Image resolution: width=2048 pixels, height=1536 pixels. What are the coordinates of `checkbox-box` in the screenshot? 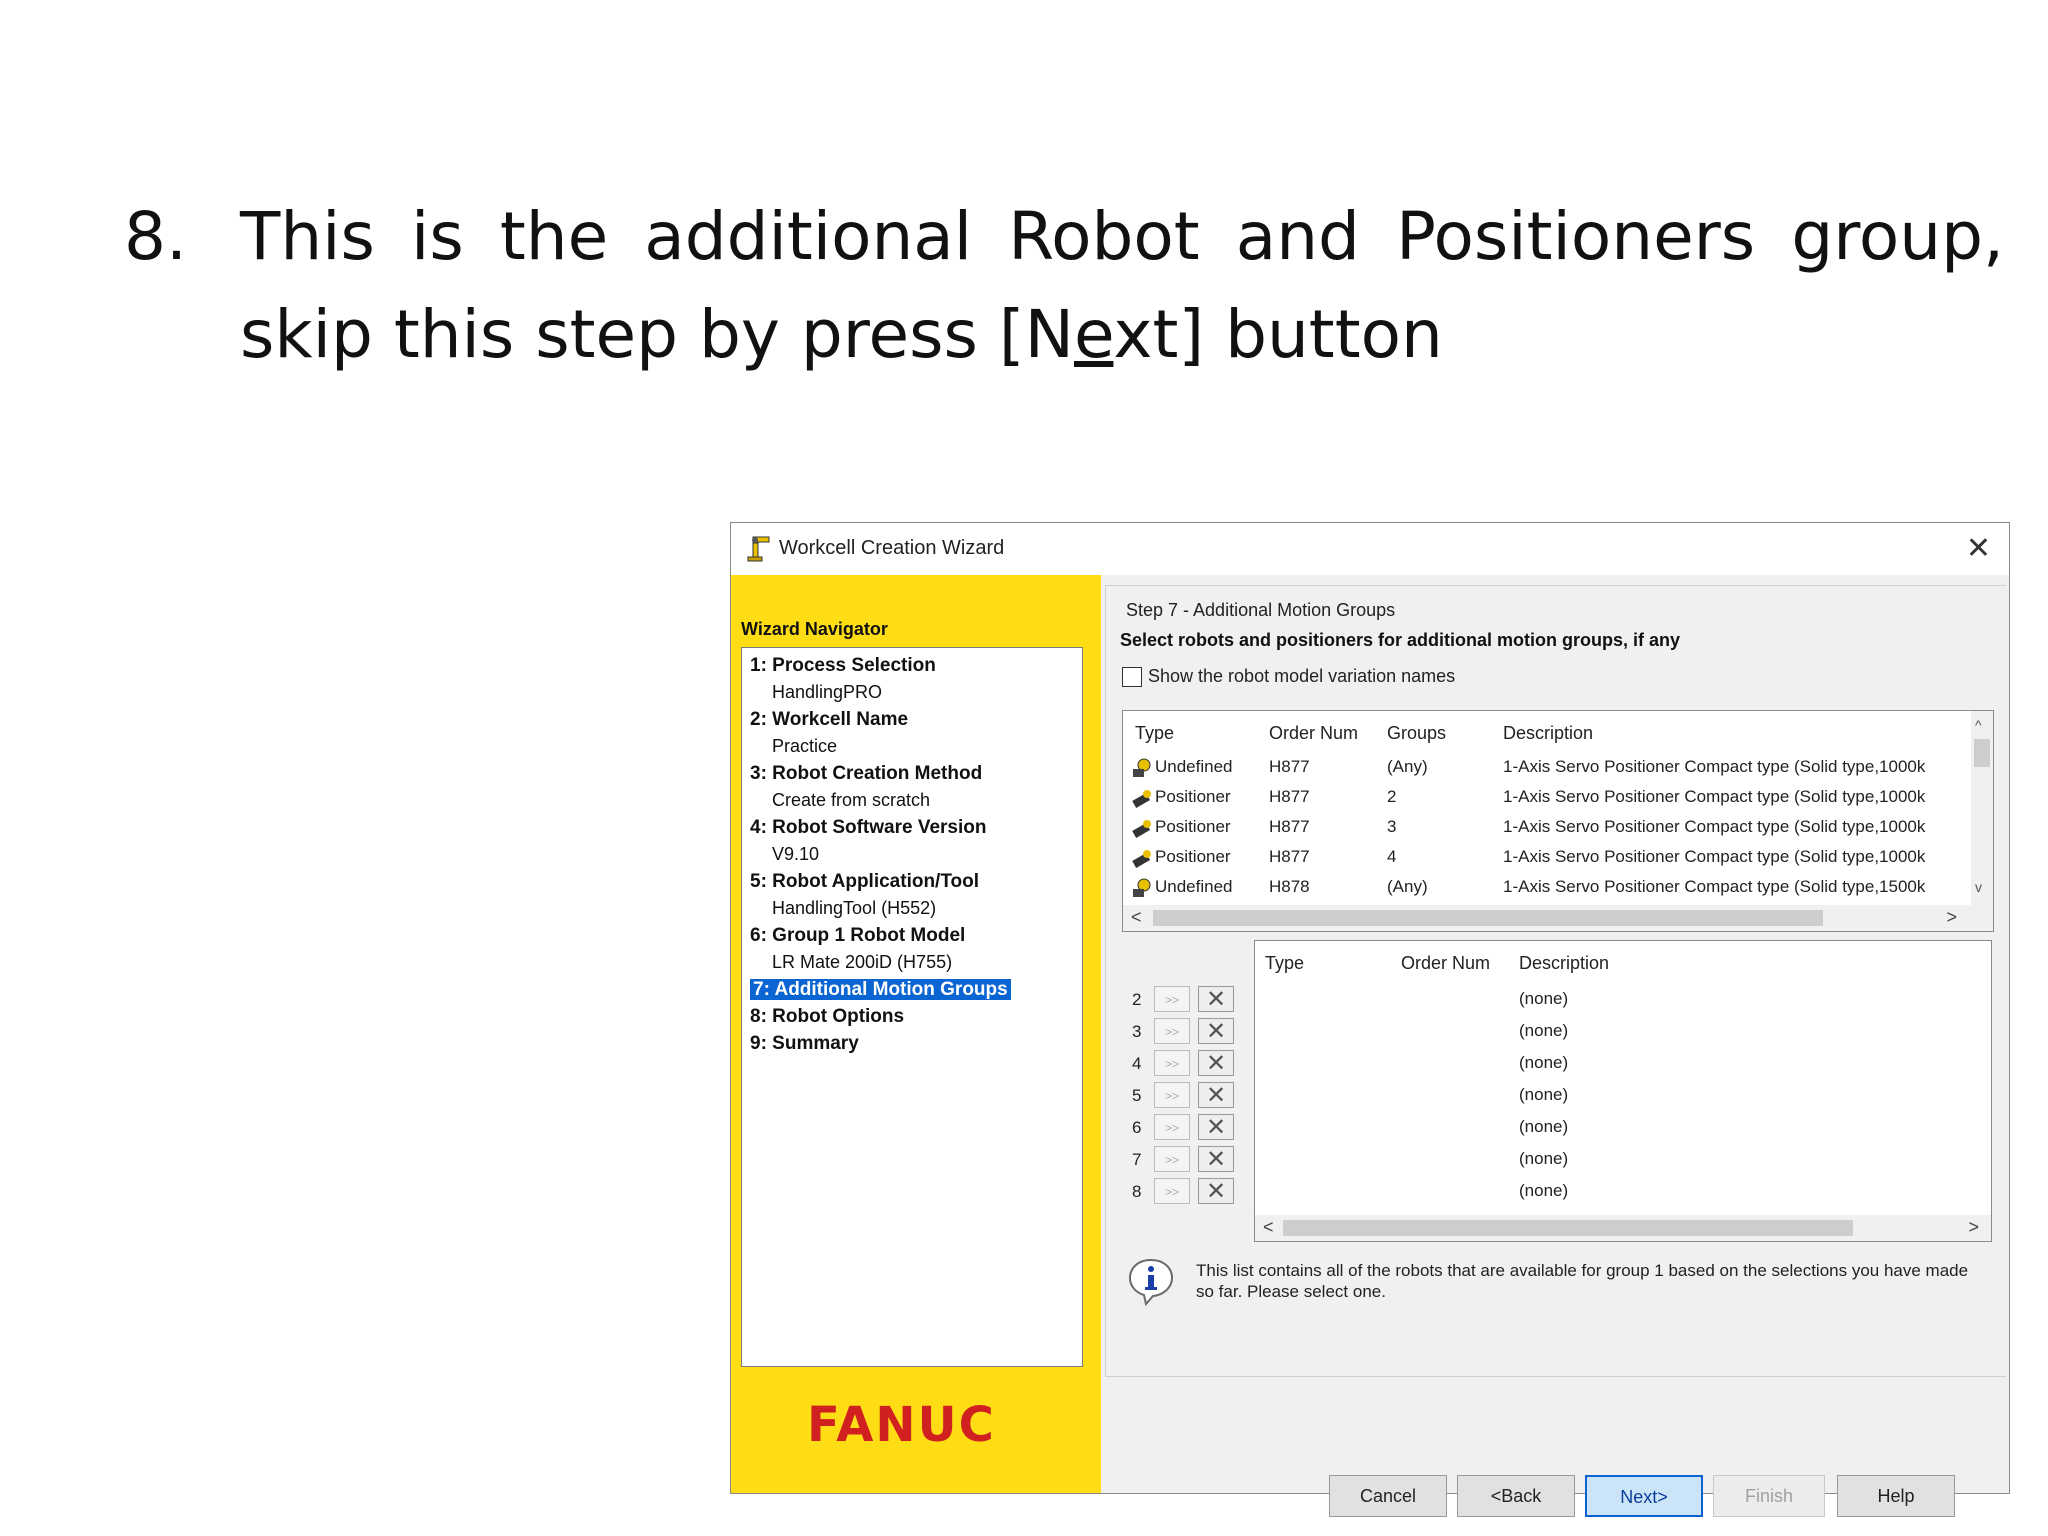 It's located at (1132, 677).